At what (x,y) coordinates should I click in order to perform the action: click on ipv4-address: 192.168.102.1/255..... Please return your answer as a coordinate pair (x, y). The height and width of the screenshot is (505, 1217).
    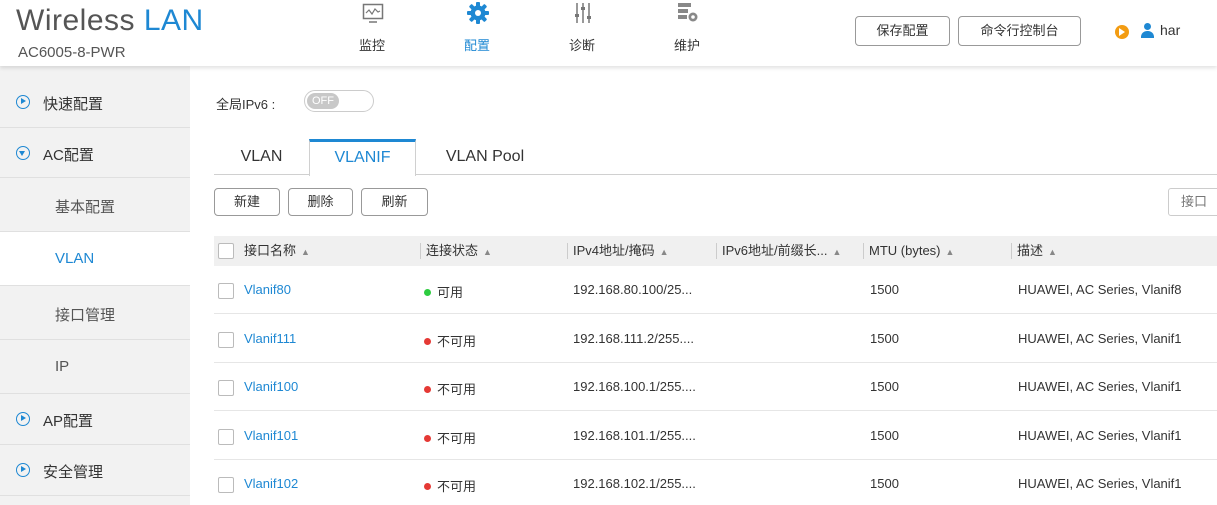
    Looking at the image, I should click on (634, 483).